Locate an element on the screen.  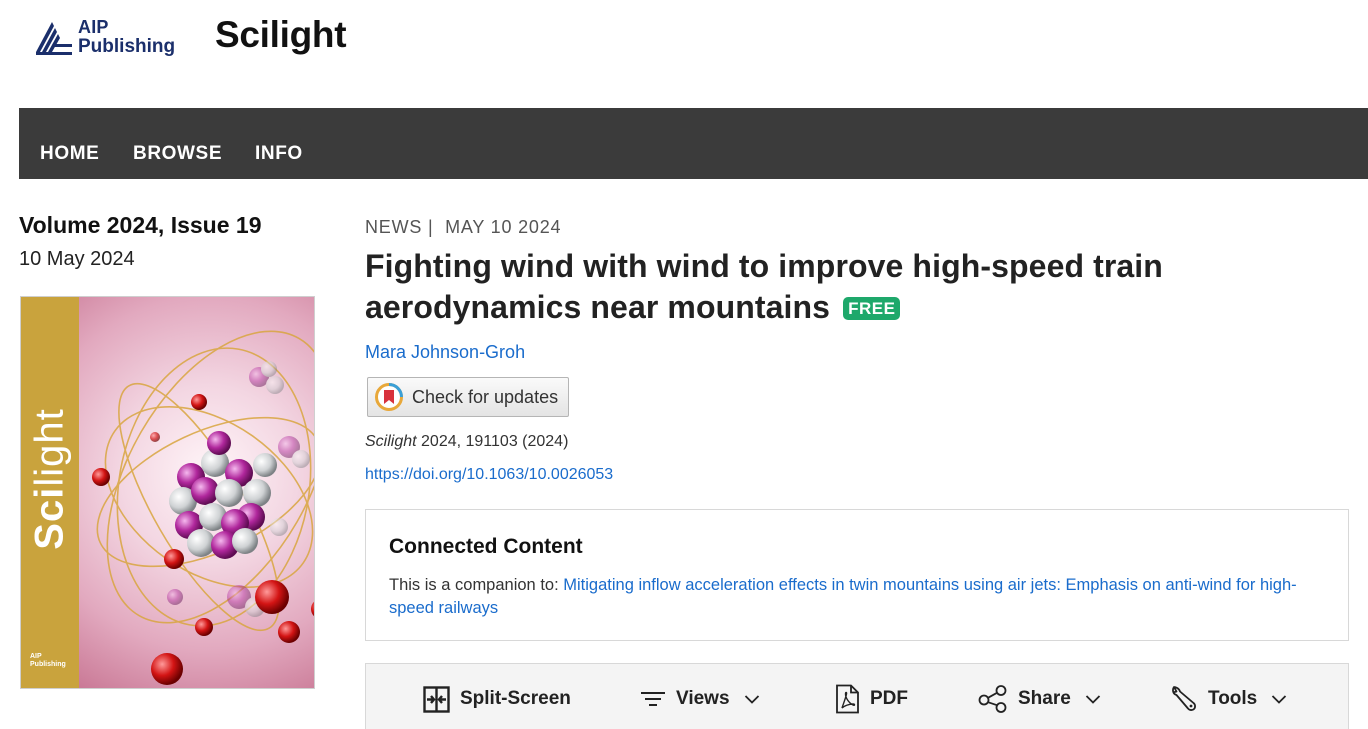
aip-logo-text: AIP Publishing is located at coordinates (127, 37).